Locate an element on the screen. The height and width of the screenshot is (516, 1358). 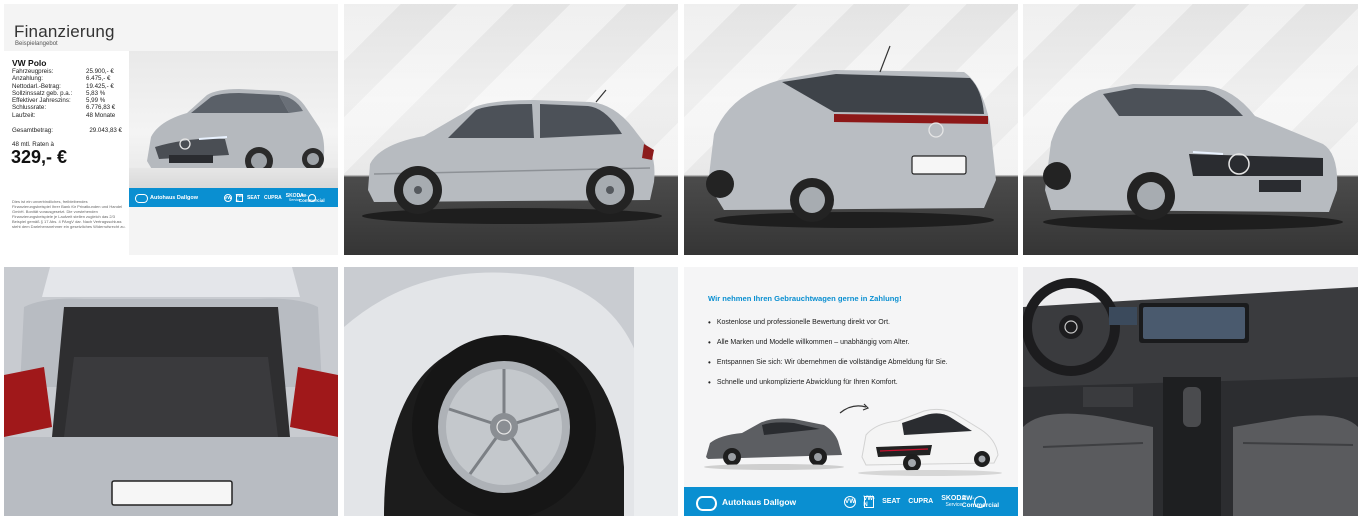
finance-row: Fahrzeugpreis: 25.900,- € is located at coordinates (63, 71).